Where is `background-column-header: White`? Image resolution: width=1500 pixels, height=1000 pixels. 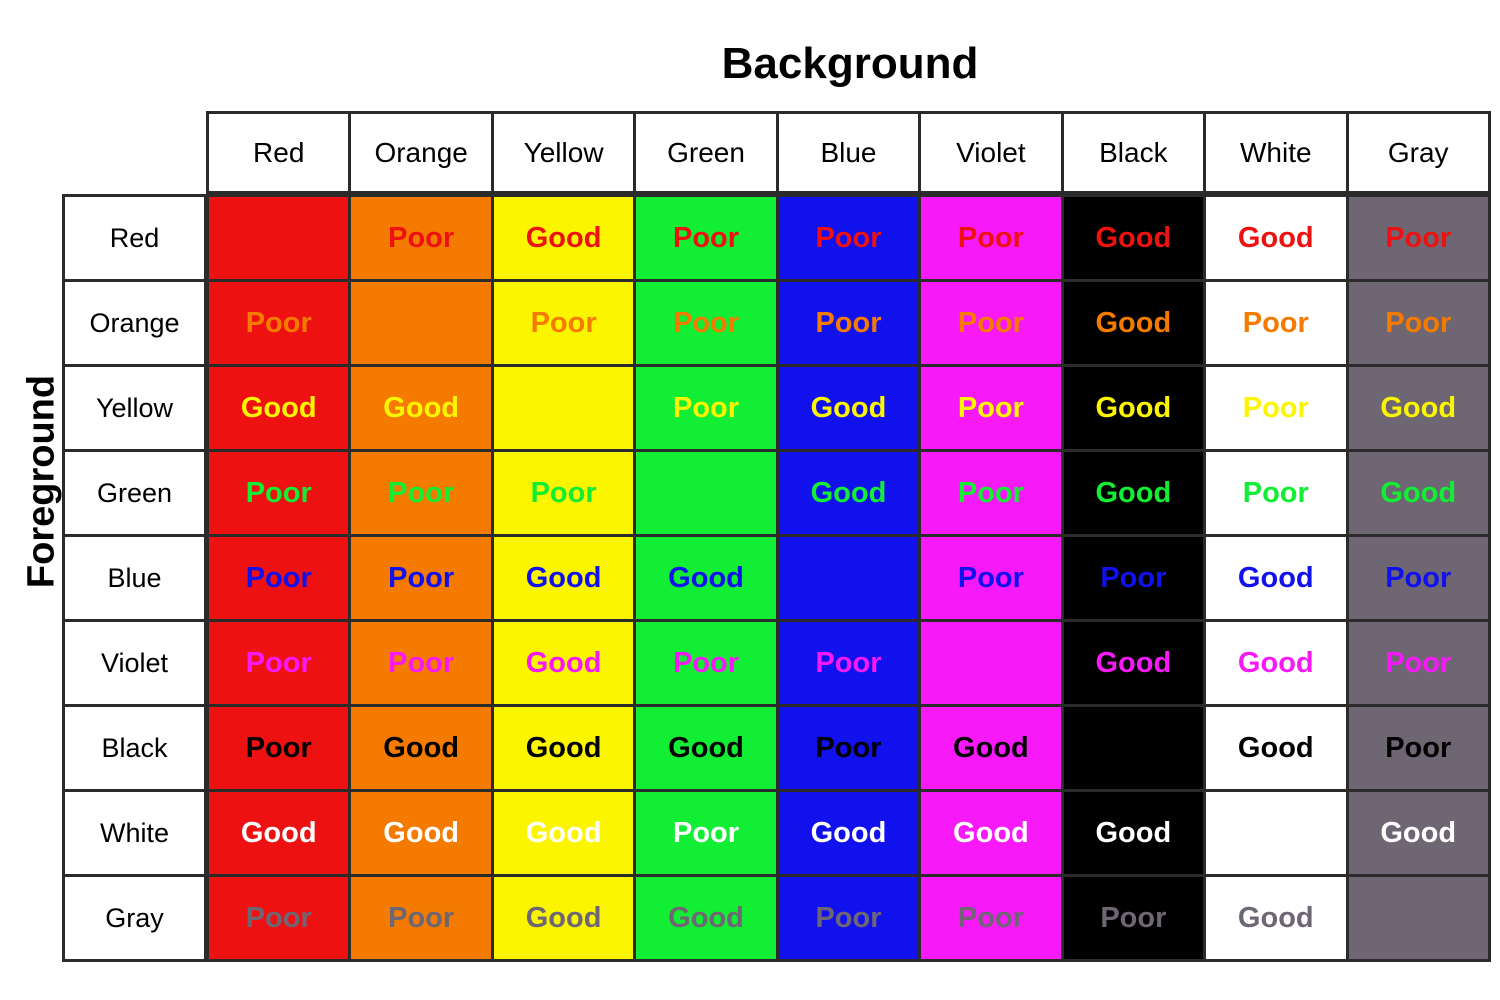
background-column-header: White is located at coordinates (1277, 152).